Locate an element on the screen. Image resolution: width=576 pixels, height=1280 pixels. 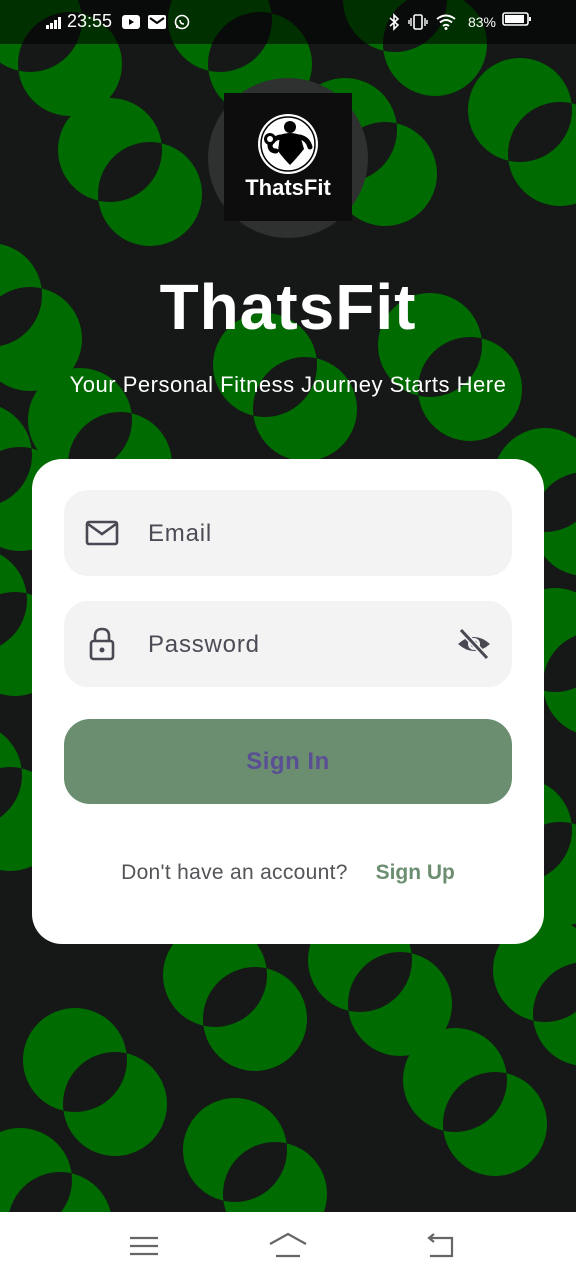
status-bar: 23:55 83% is located at coordinates (288, 22).